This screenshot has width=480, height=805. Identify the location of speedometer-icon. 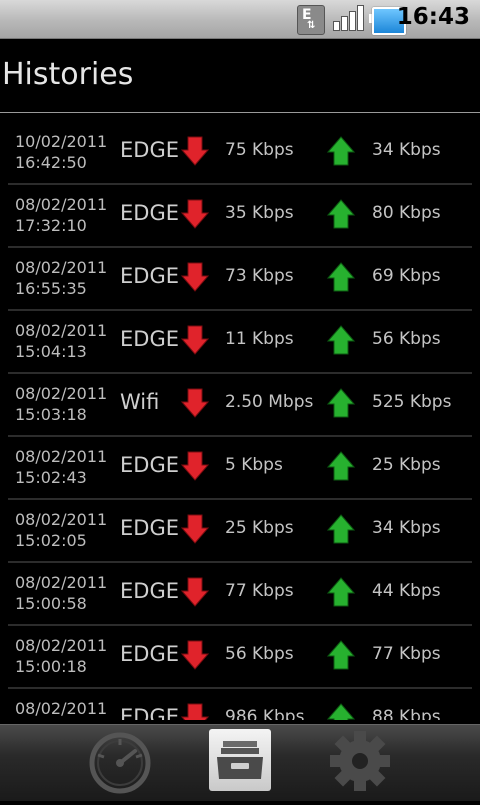
(120, 763).